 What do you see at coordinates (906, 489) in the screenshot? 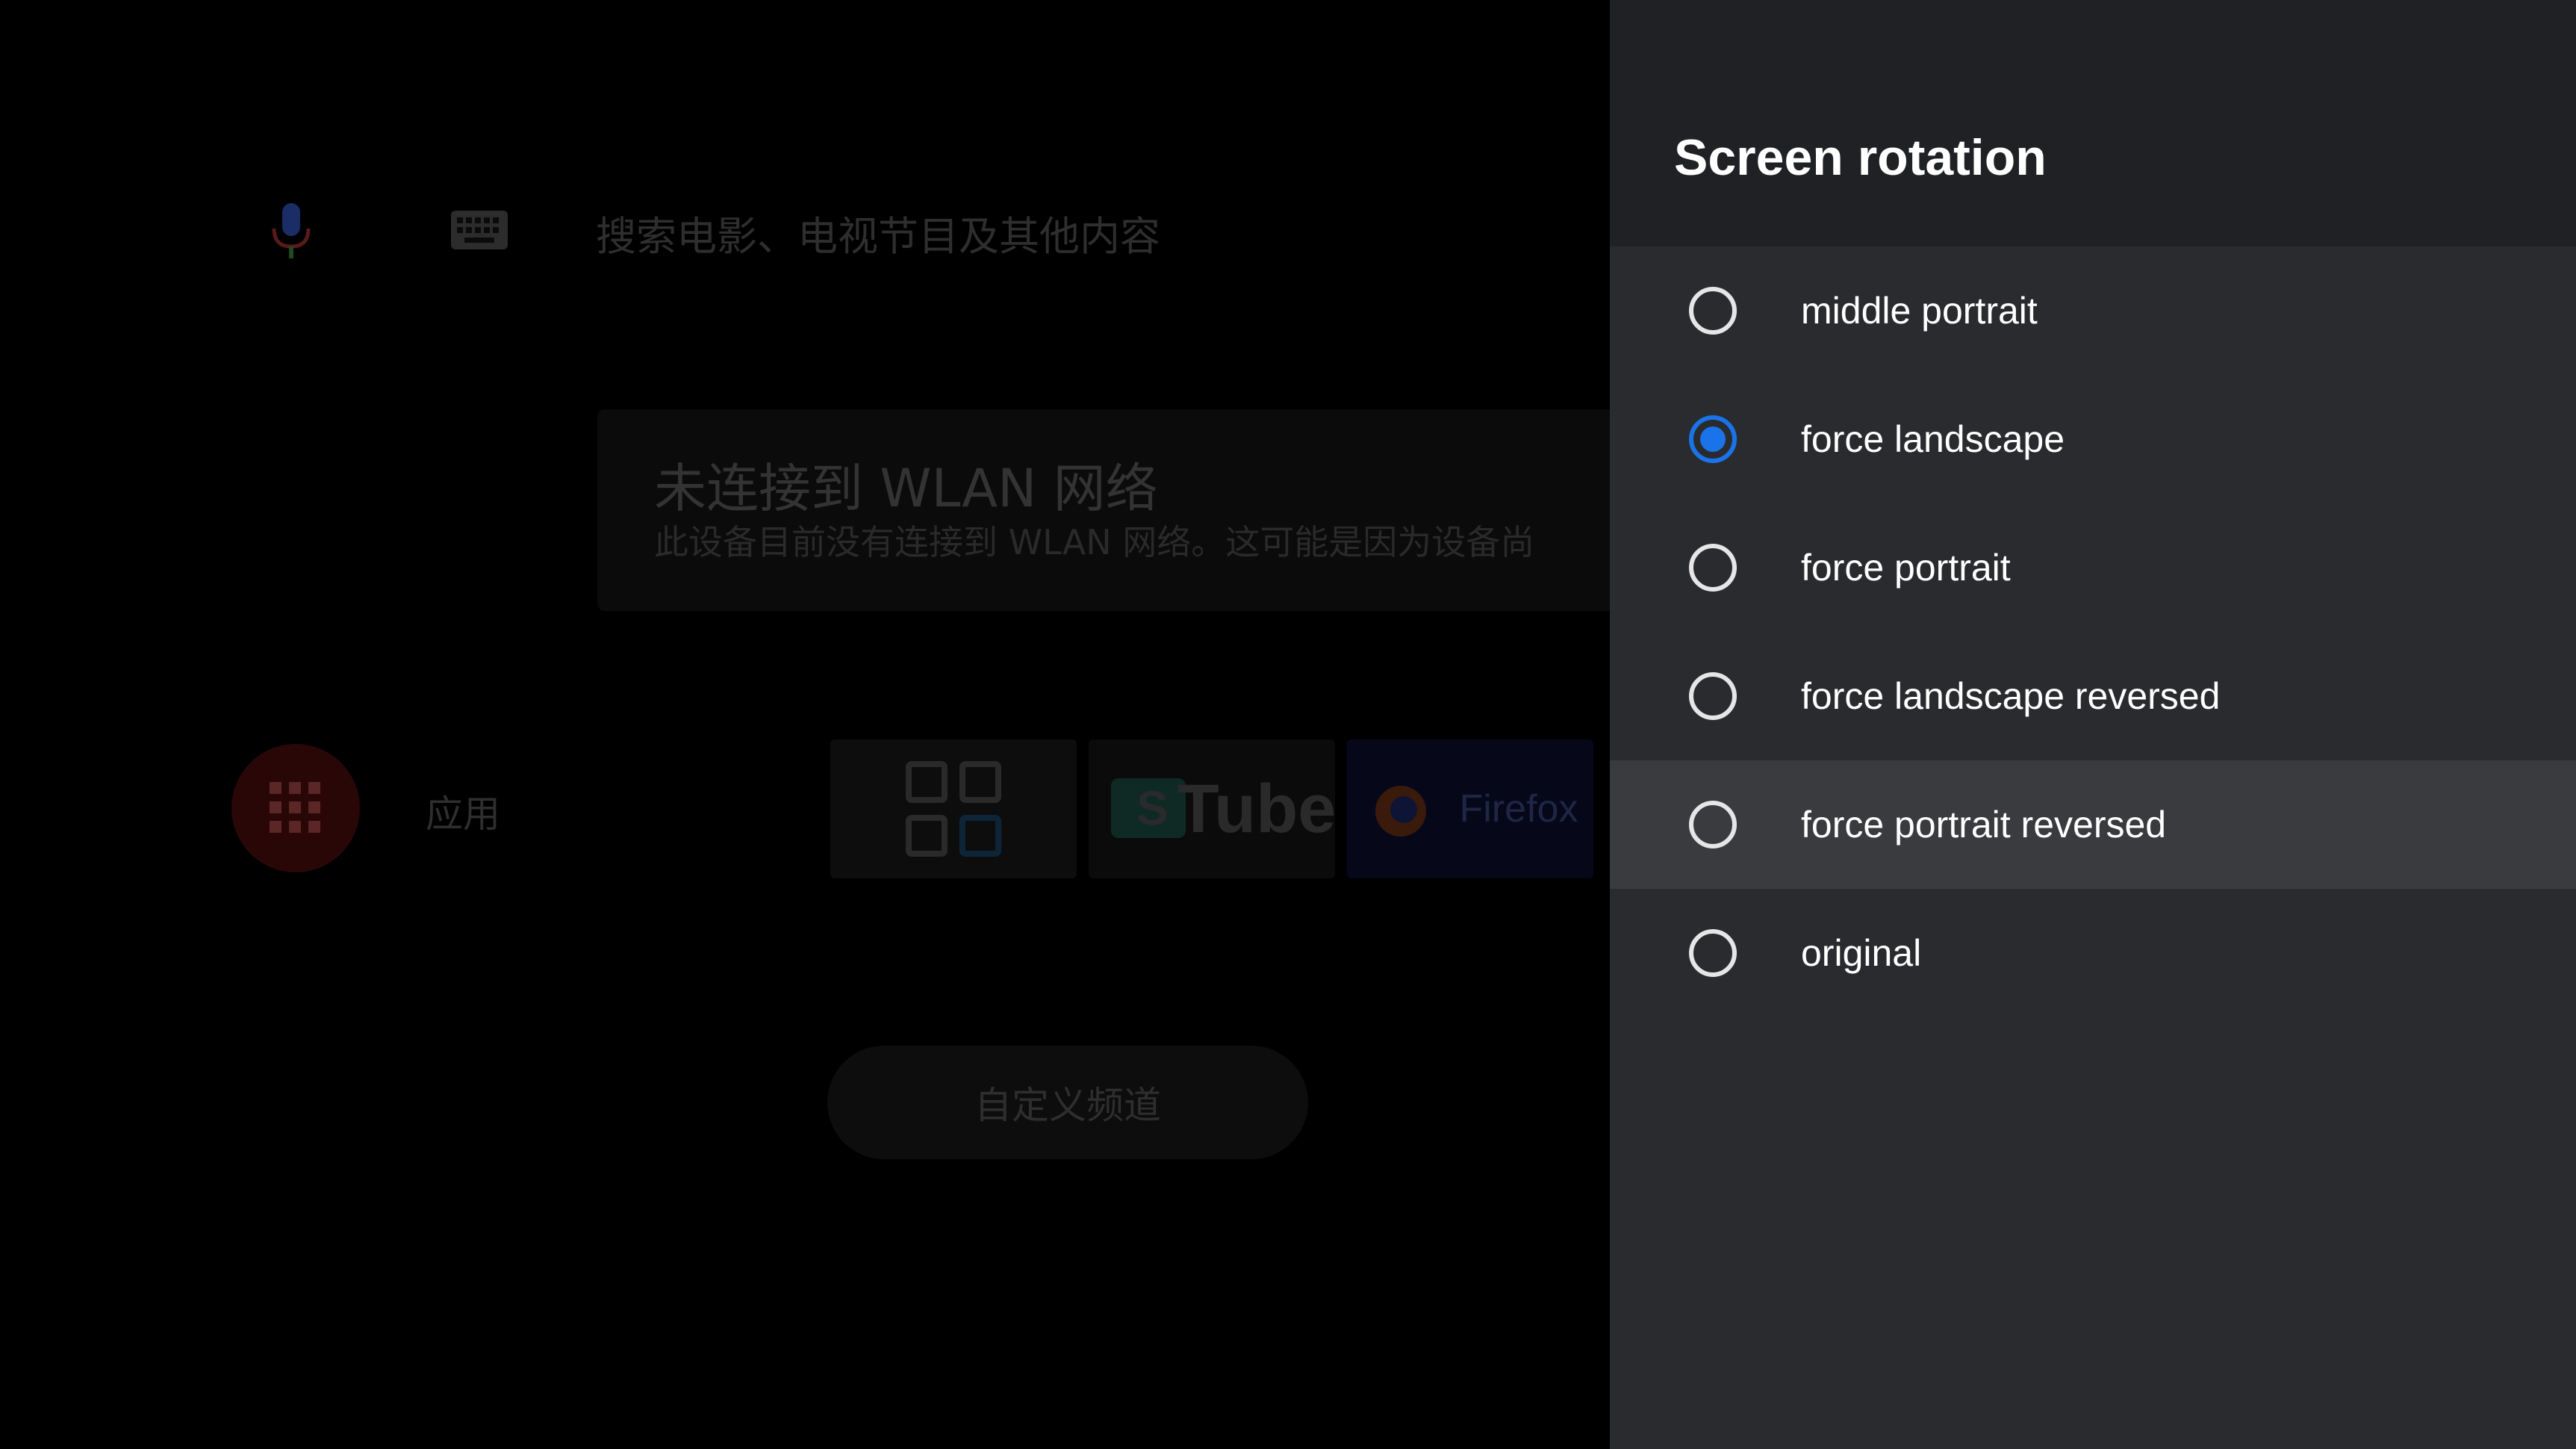
I see `wlan-title: 未连接到 WLAN 网络` at bounding box center [906, 489].